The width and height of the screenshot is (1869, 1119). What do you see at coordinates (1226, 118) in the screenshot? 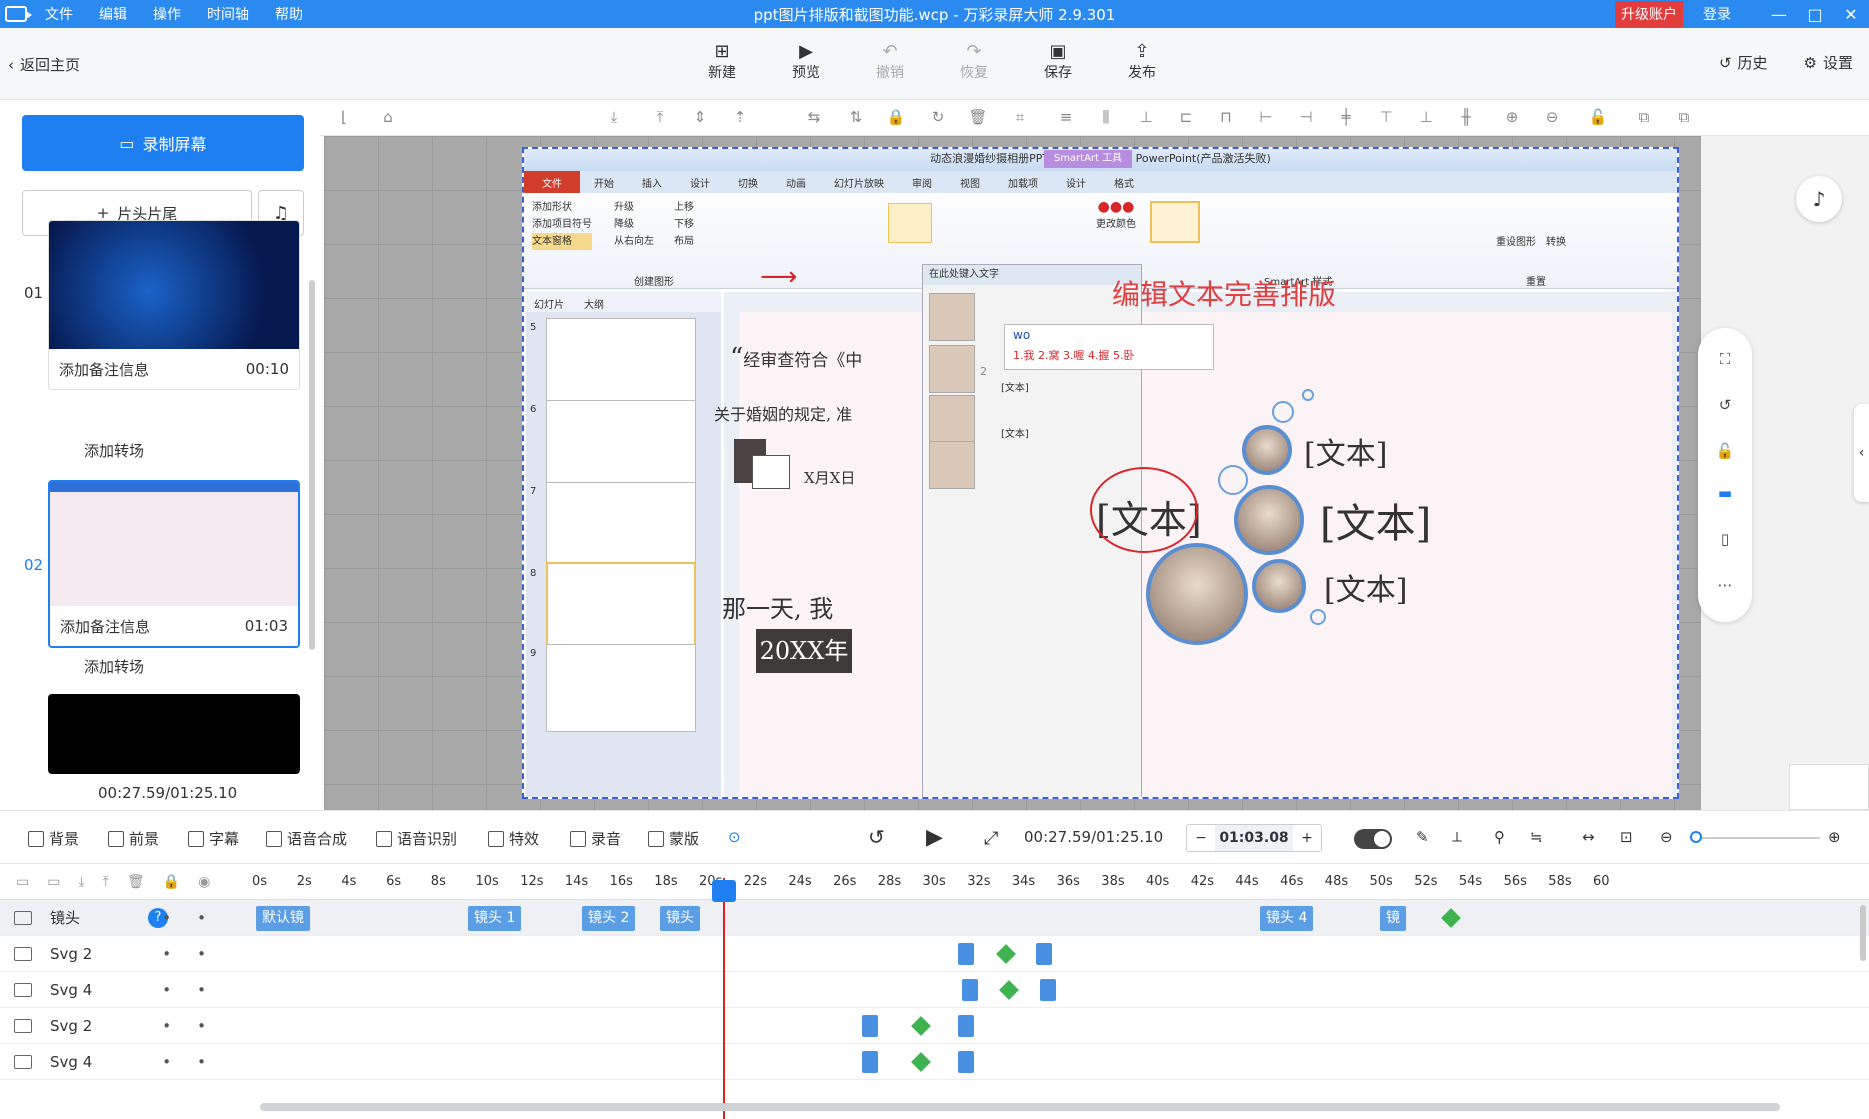
I see `align-box-icon: ⊓` at bounding box center [1226, 118].